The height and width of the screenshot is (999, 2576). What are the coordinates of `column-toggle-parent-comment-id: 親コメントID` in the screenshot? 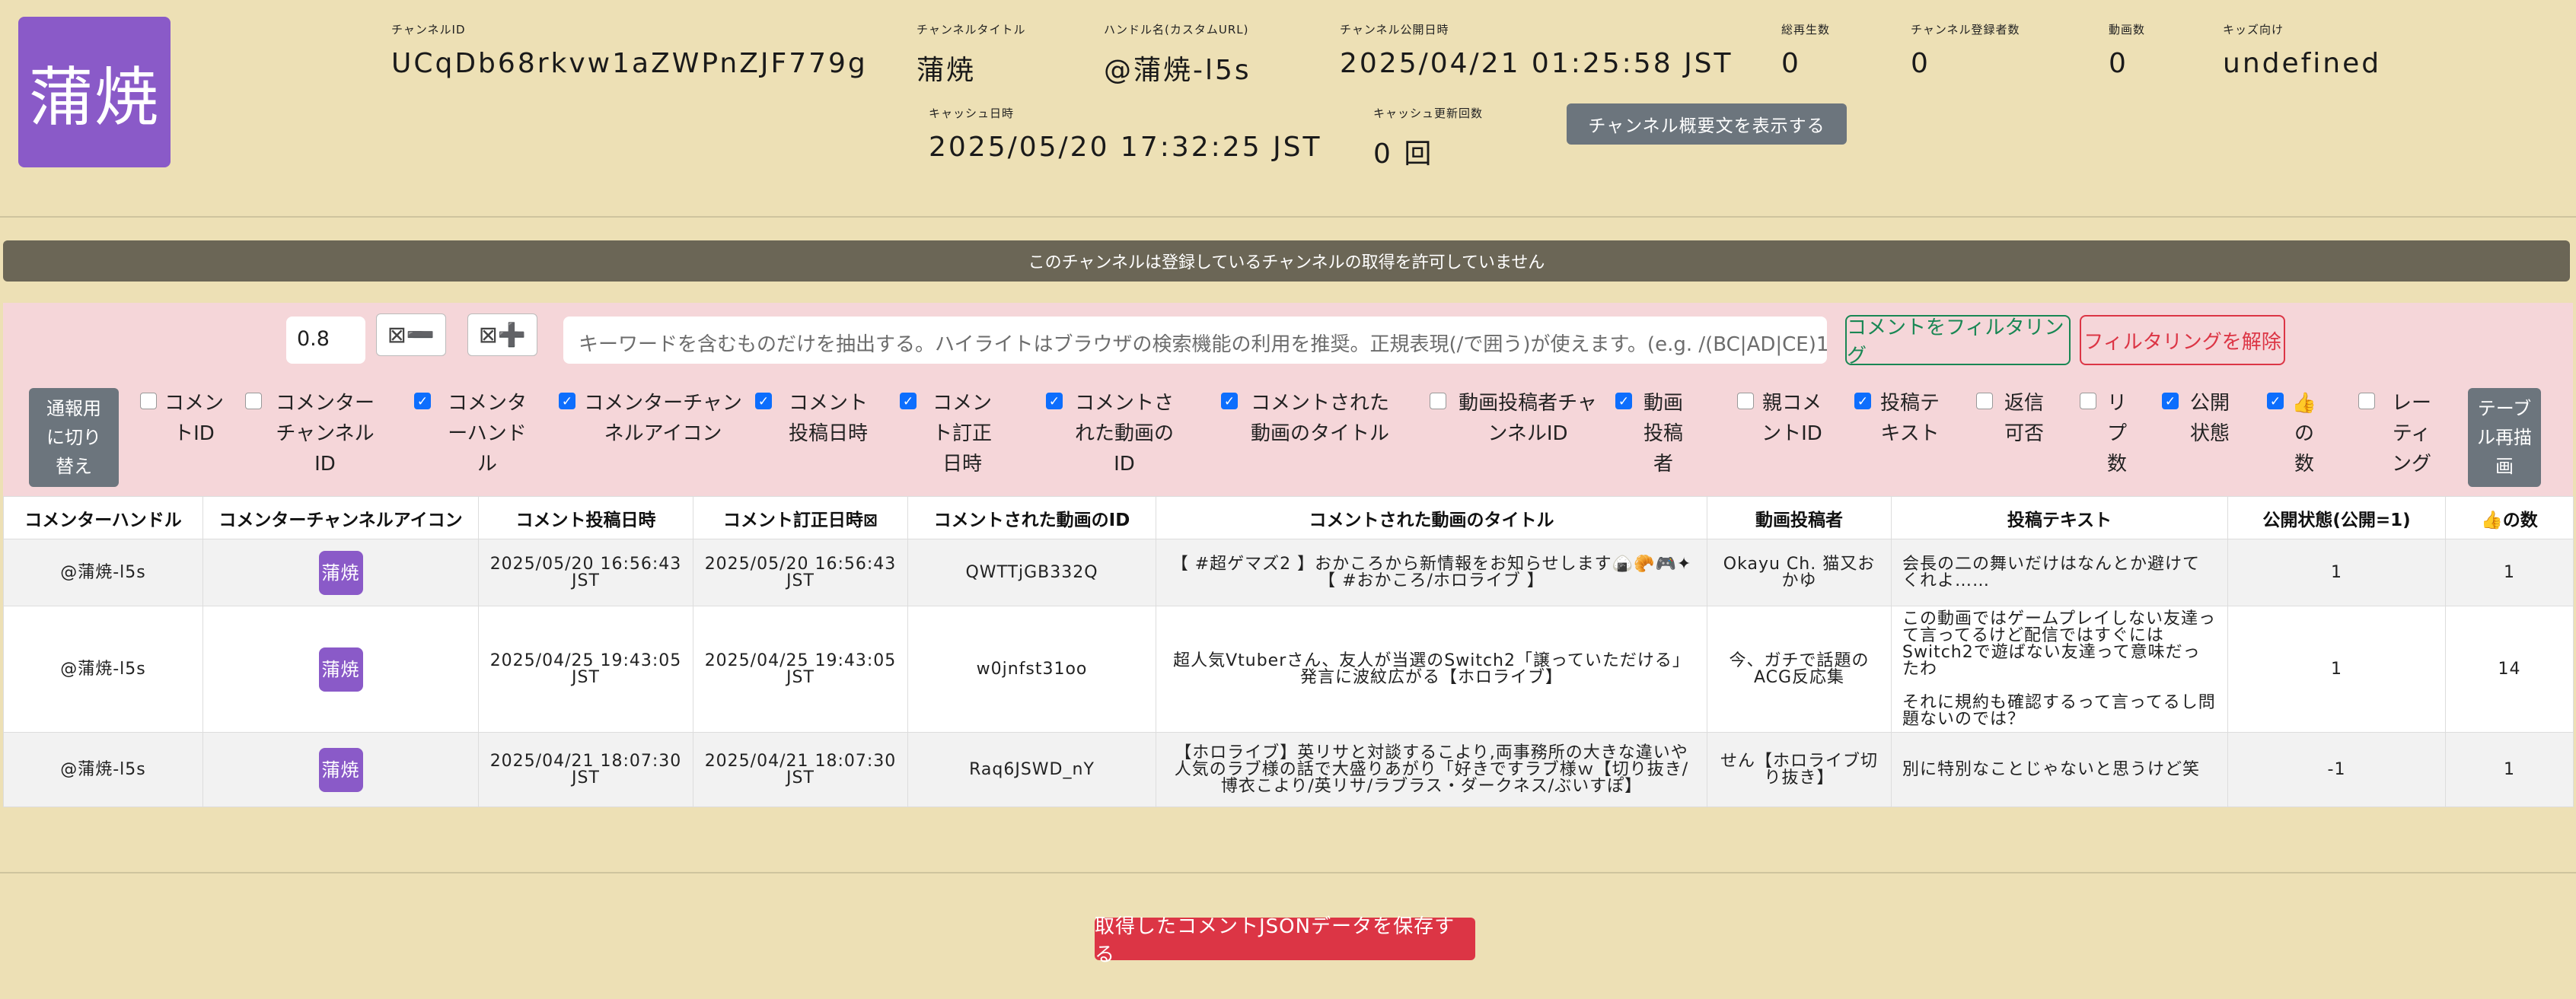 It's located at (1780, 418).